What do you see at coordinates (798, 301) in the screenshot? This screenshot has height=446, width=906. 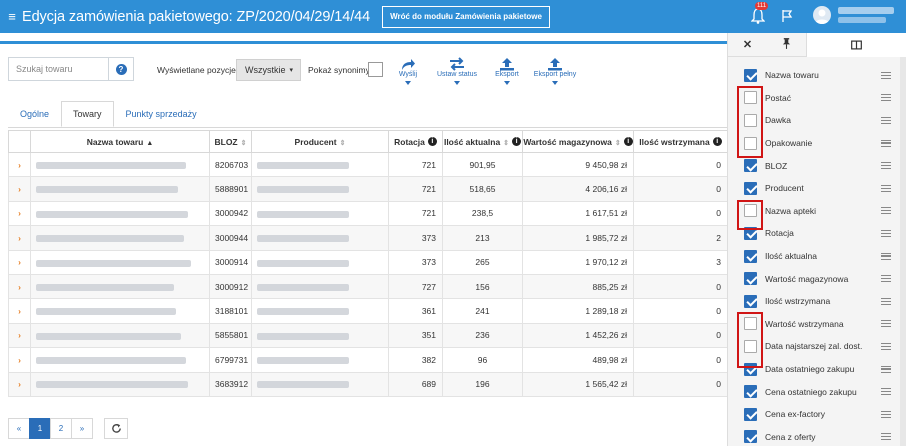 I see `column-toggle-label: Ilość wstrzymana` at bounding box center [798, 301].